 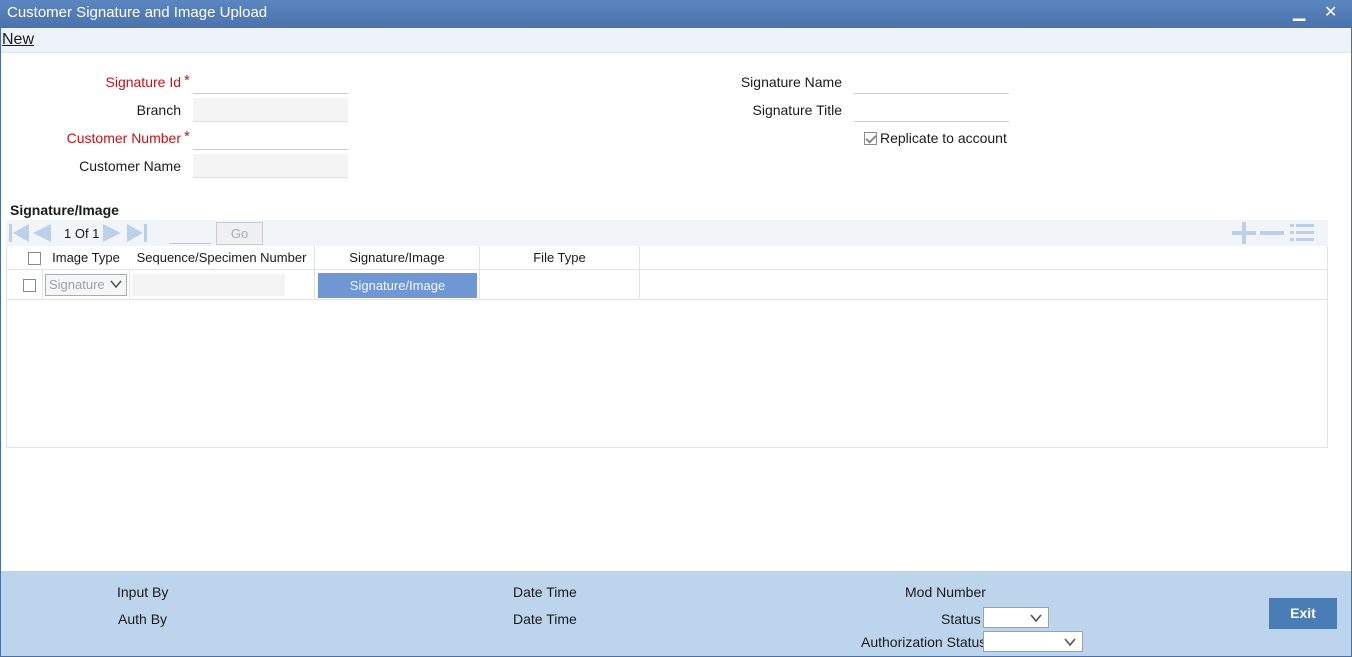 I want to click on title-bar: Customer Signature and Image Upload ▁ ✕, so click(x=676, y=14).